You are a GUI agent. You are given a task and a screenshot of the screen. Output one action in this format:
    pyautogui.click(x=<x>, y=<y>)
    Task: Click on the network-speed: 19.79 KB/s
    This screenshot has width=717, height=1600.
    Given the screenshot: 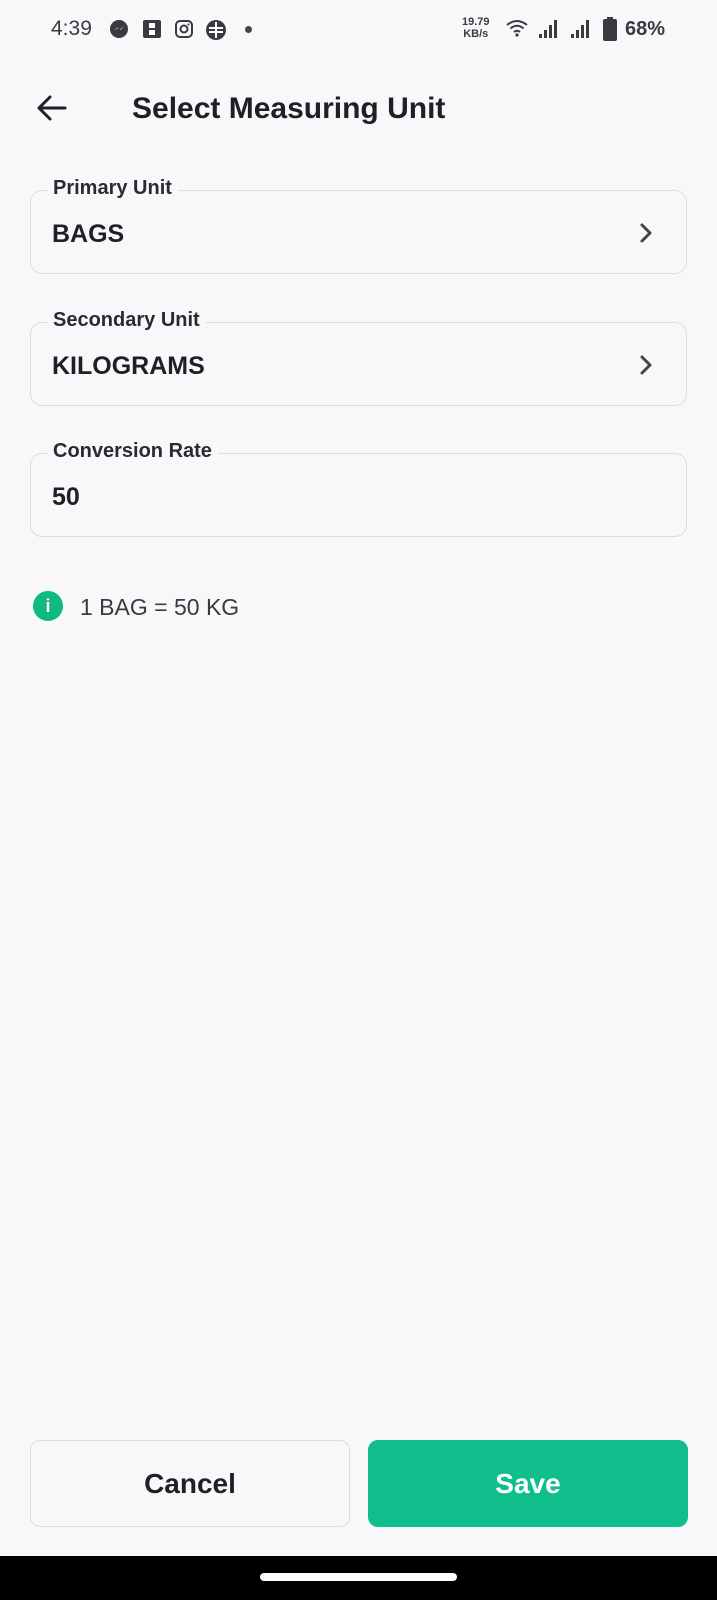 What is the action you would take?
    pyautogui.click(x=476, y=28)
    